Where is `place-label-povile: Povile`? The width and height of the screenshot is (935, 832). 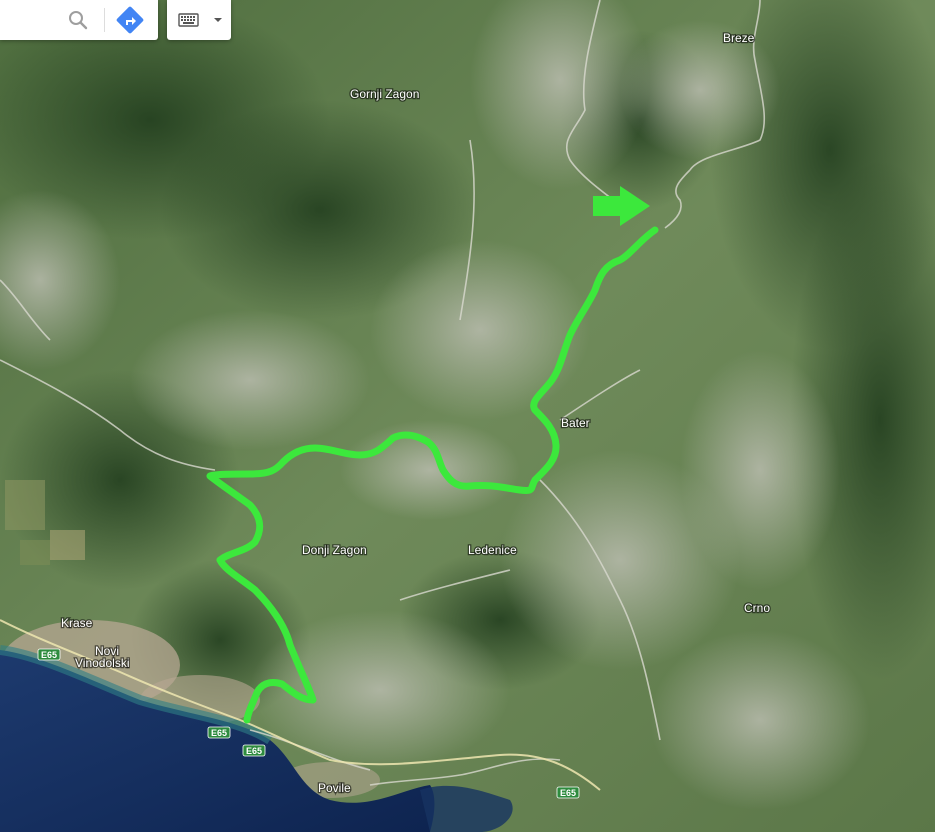
place-label-povile: Povile is located at coordinates (335, 788).